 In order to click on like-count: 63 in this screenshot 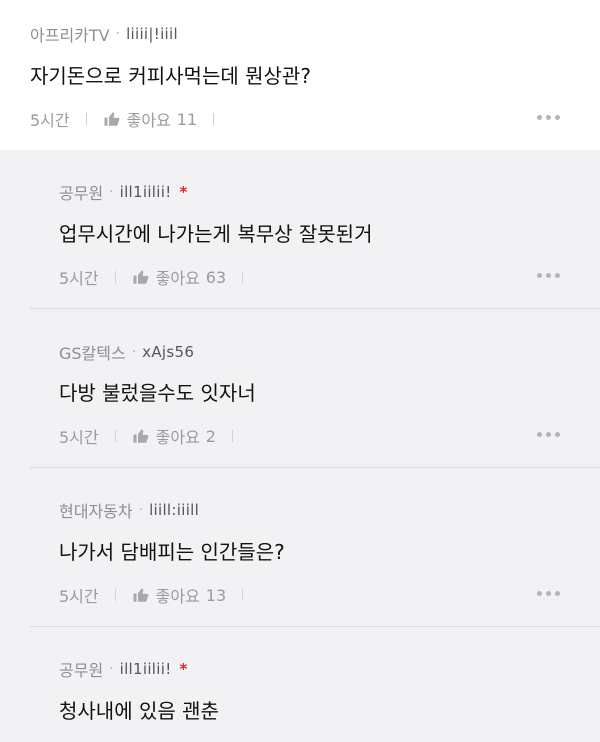, I will do `click(216, 277)`.